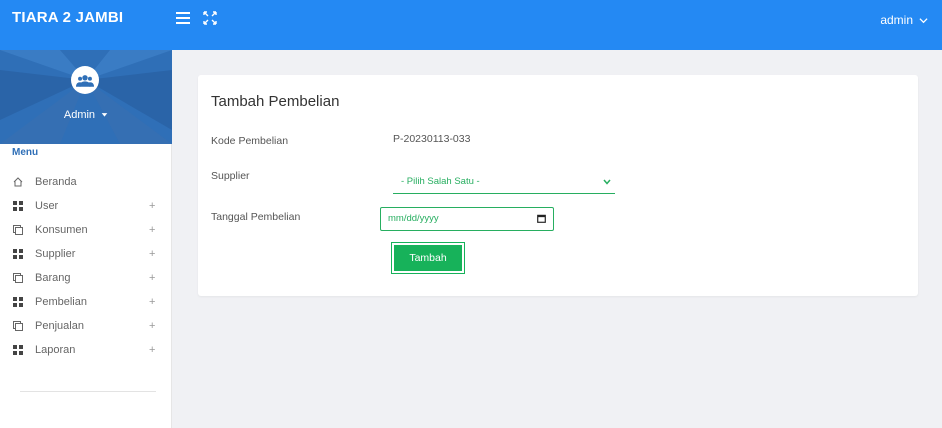 This screenshot has width=942, height=428. I want to click on supplier-selected-value: - Pilih Salah Satu -, so click(440, 181).